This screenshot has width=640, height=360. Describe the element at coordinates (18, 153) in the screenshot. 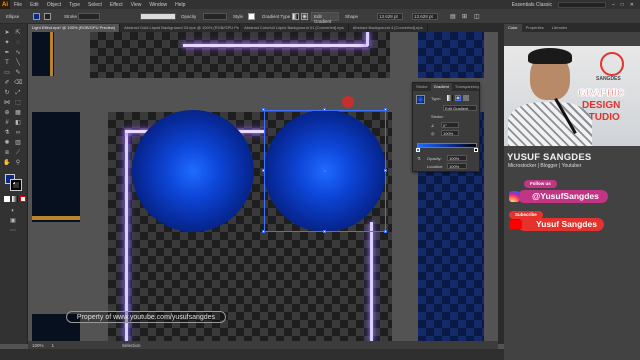

I see `slice-tool-icon: ⟋` at that location.